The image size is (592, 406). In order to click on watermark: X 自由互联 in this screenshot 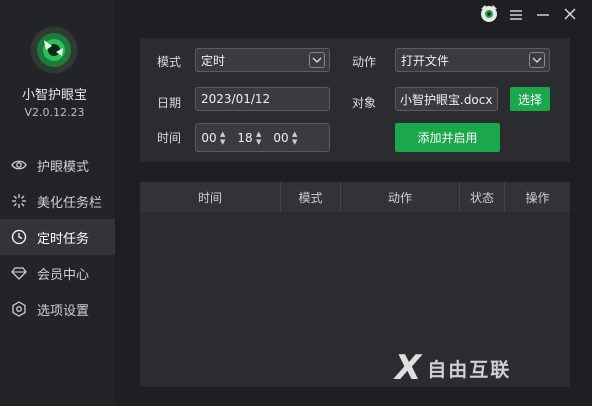, I will do `click(453, 368)`.